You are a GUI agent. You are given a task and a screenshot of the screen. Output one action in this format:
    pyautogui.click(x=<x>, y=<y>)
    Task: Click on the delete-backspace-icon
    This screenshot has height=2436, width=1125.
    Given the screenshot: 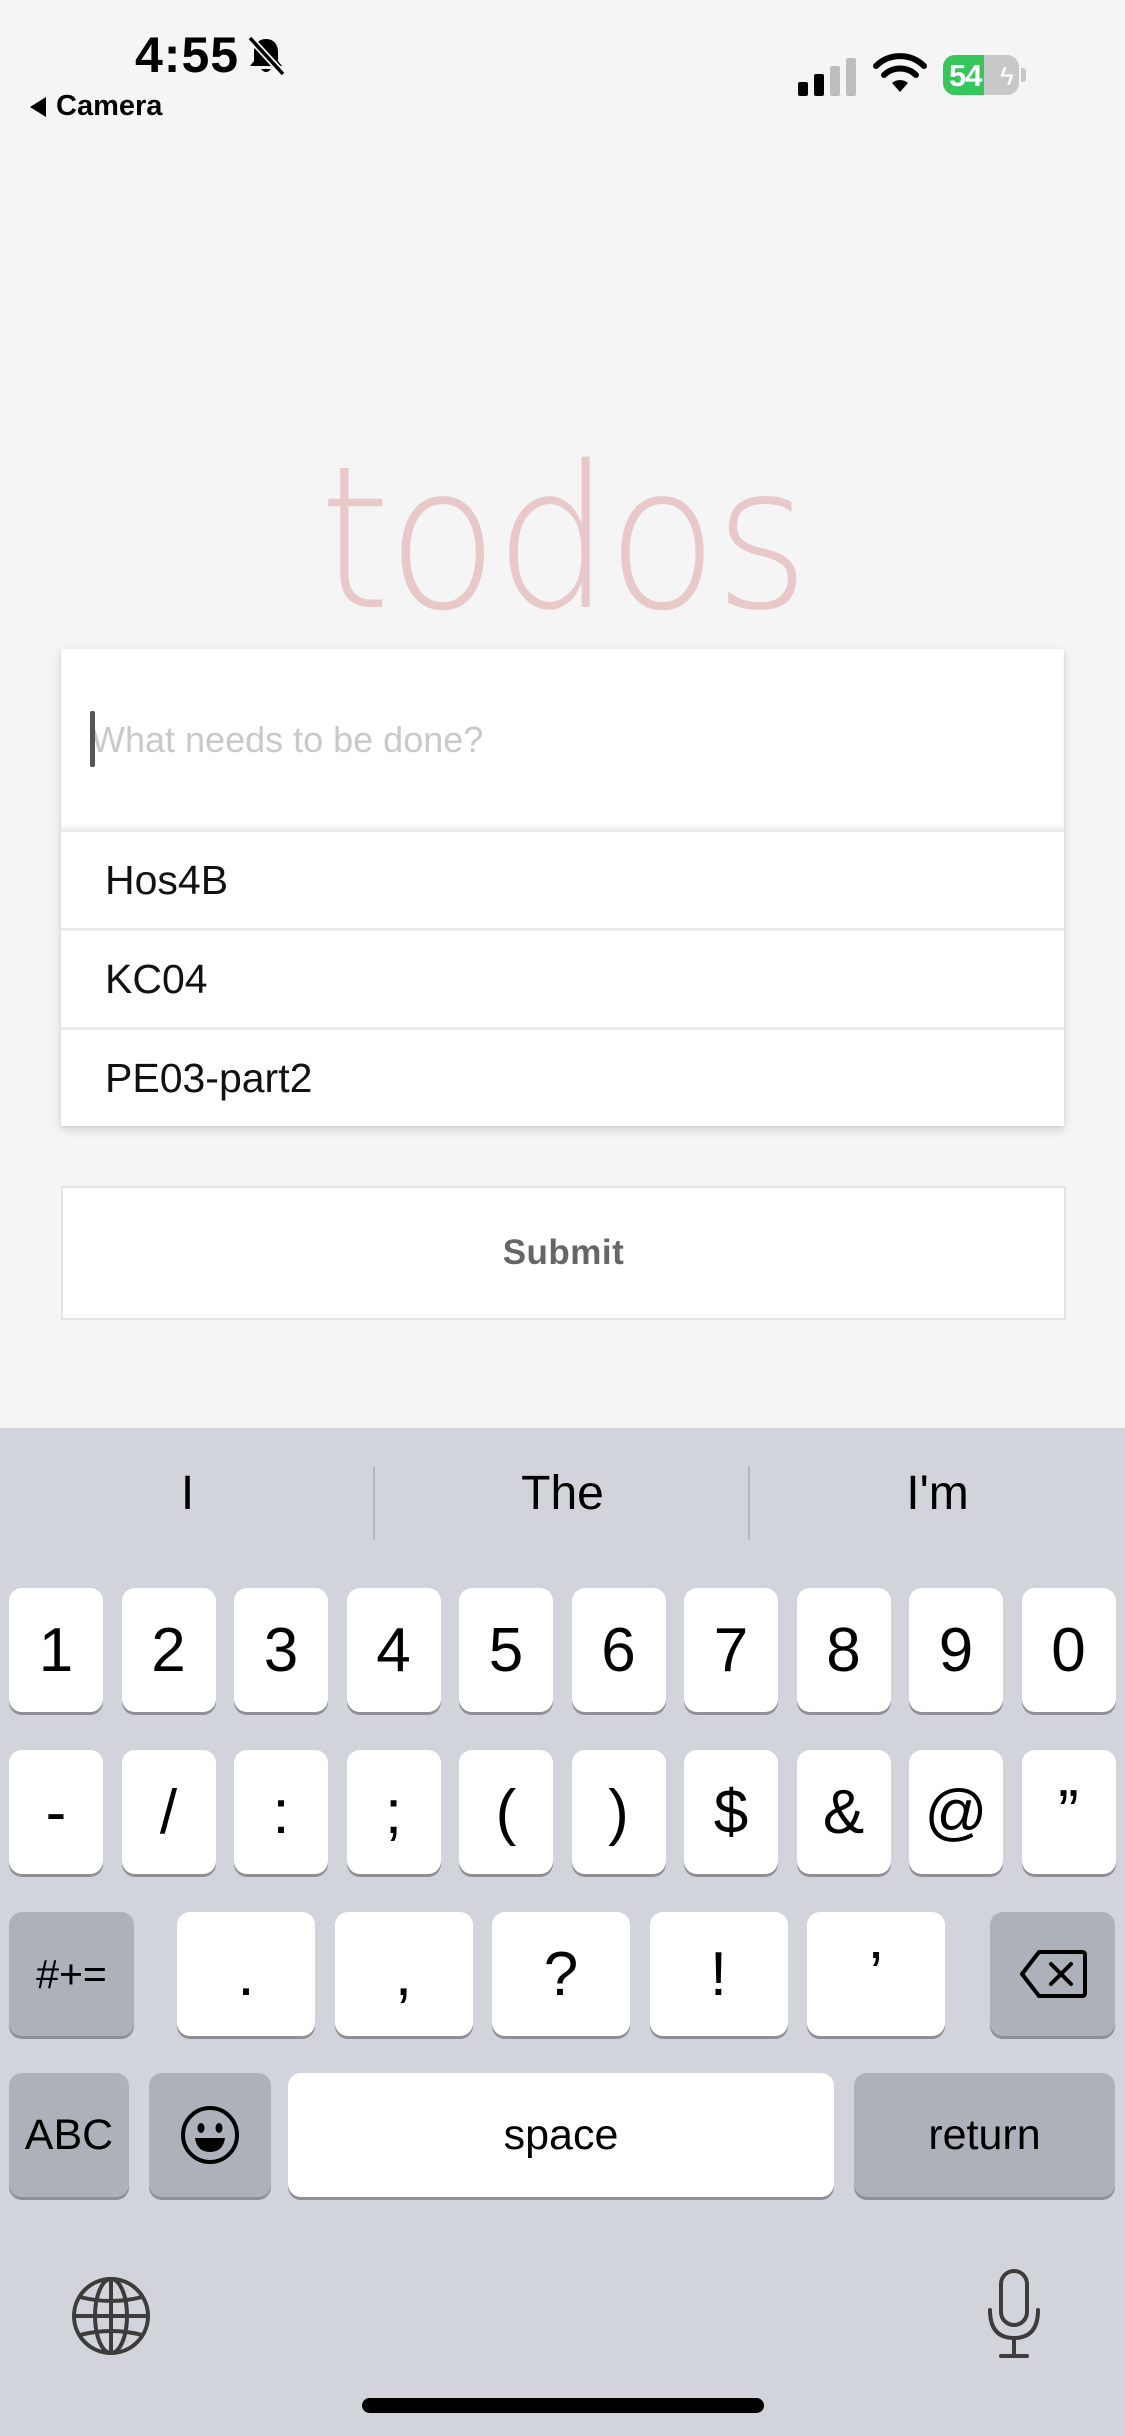 What is the action you would take?
    pyautogui.click(x=1053, y=1974)
    